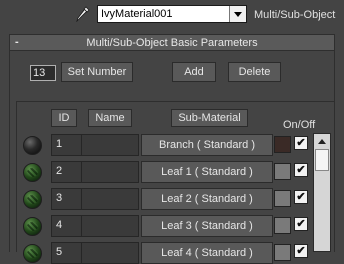  What do you see at coordinates (83, 14) in the screenshot?
I see `eyedropper-icon` at bounding box center [83, 14].